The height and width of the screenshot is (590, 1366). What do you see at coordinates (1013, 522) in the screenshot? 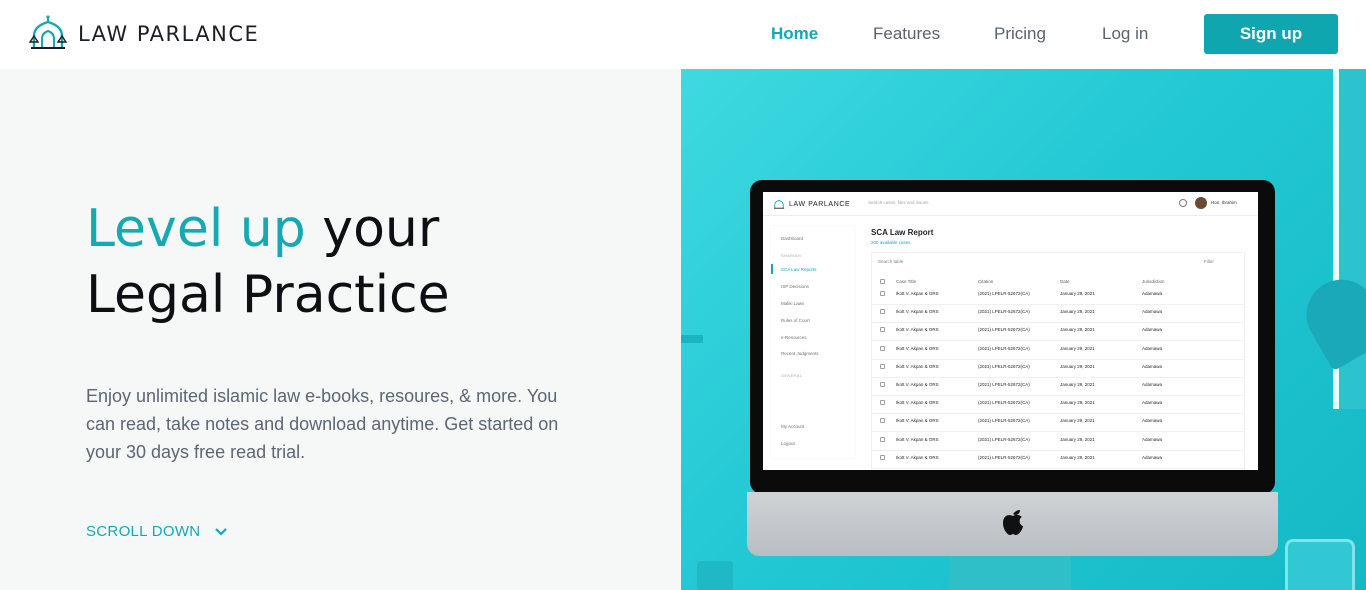
I see `apple-logo-icon` at bounding box center [1013, 522].